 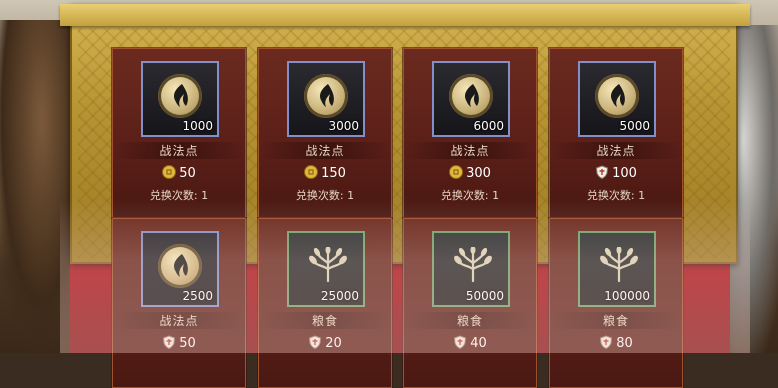 I want to click on item-quantity: 5000, so click(x=634, y=126).